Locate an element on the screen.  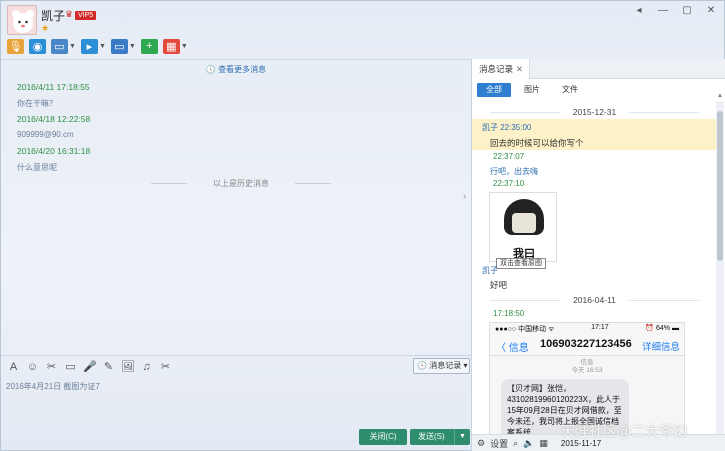
create-group-icon: + is located at coordinates (149, 46).